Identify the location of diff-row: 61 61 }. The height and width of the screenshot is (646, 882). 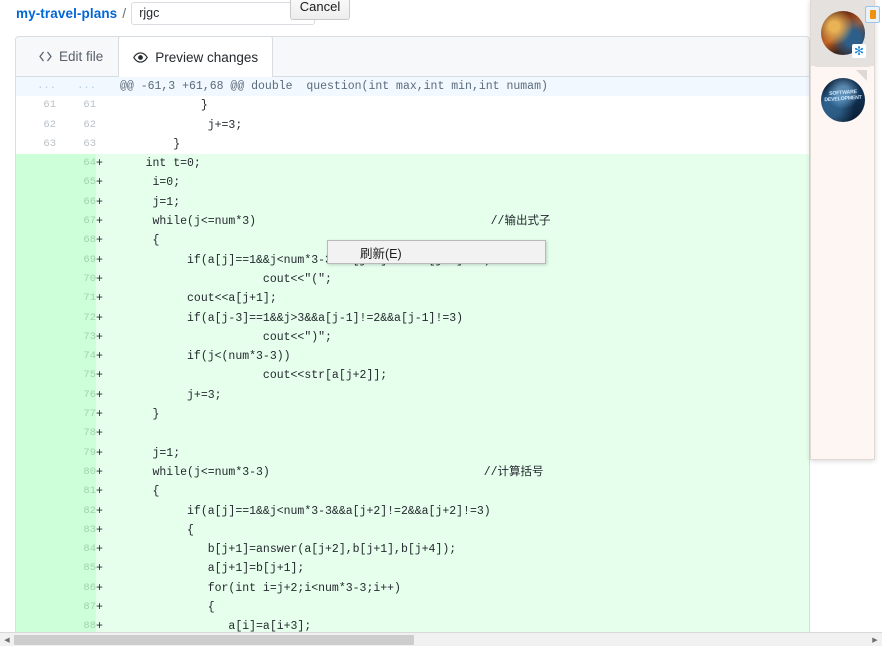
(412, 106).